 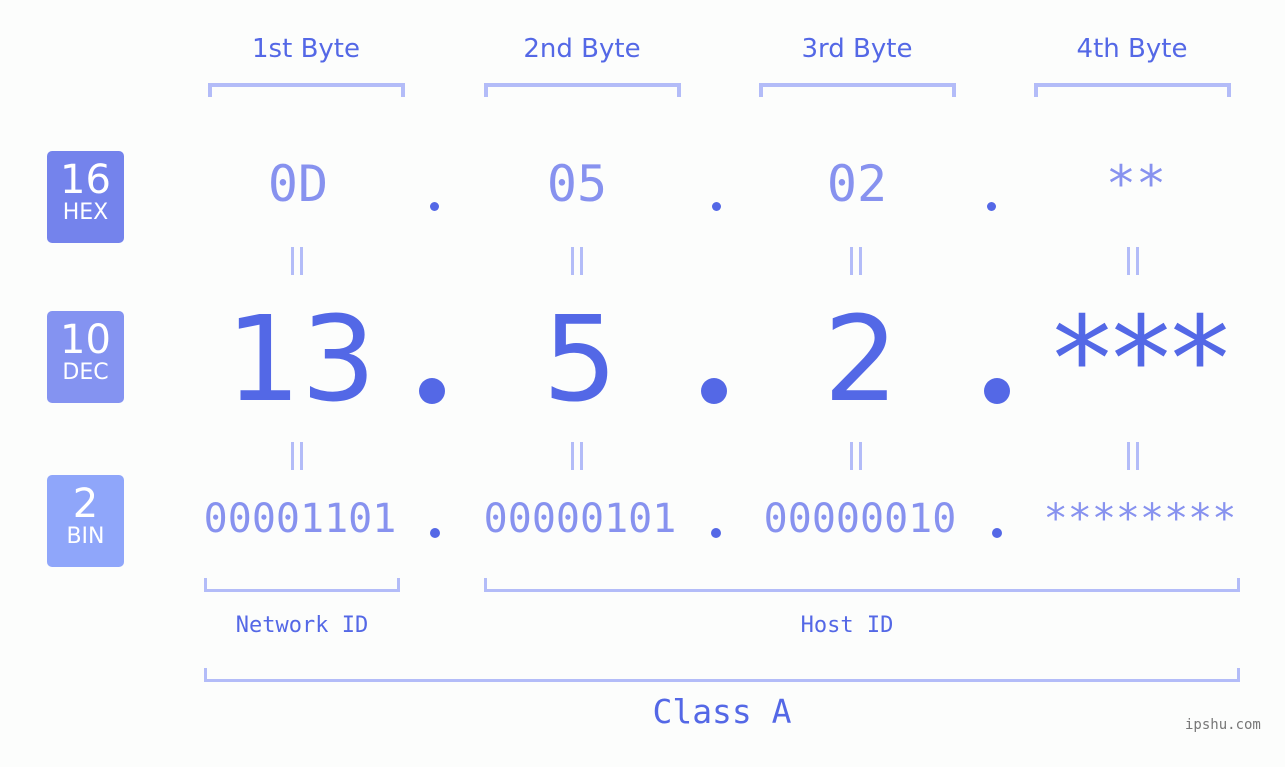 What do you see at coordinates (857, 184) in the screenshot?
I see `hex-value-3: 02` at bounding box center [857, 184].